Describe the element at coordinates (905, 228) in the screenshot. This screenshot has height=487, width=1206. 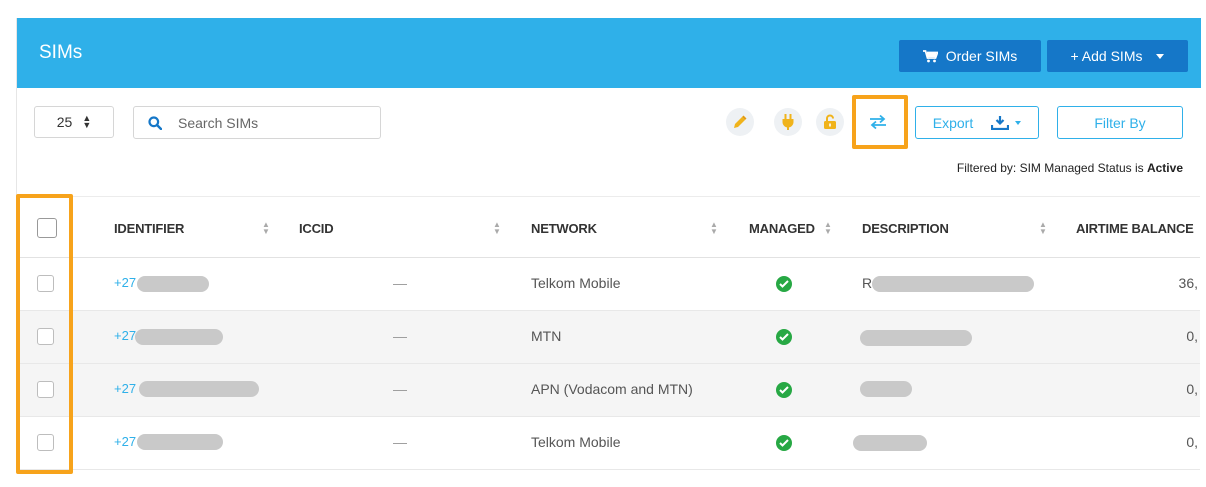
I see `column-header-description: DESCRIPTION` at that location.